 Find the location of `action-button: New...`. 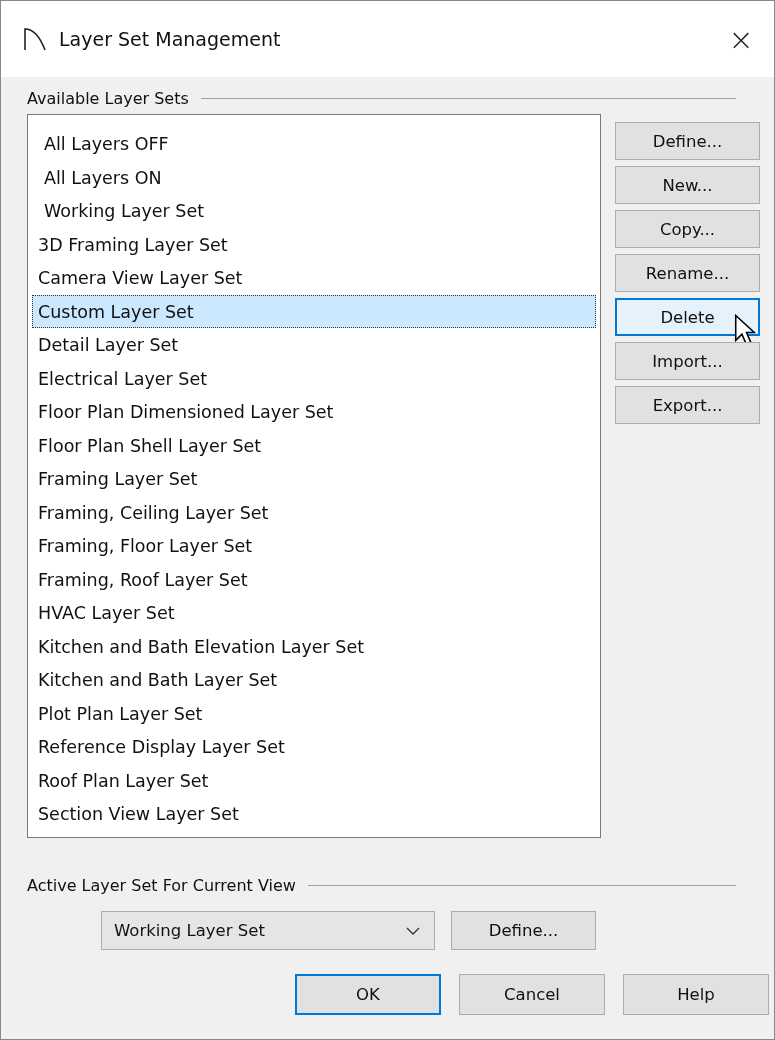

action-button: New... is located at coordinates (687, 185).